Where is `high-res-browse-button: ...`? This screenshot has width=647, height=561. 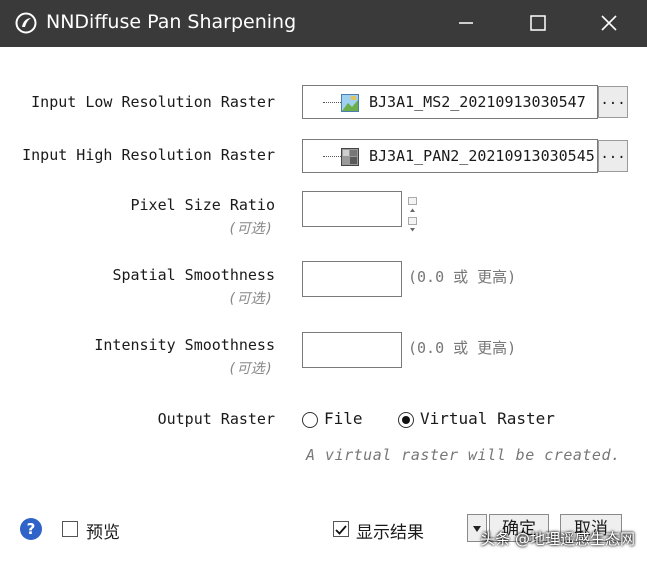 high-res-browse-button: ... is located at coordinates (613, 156).